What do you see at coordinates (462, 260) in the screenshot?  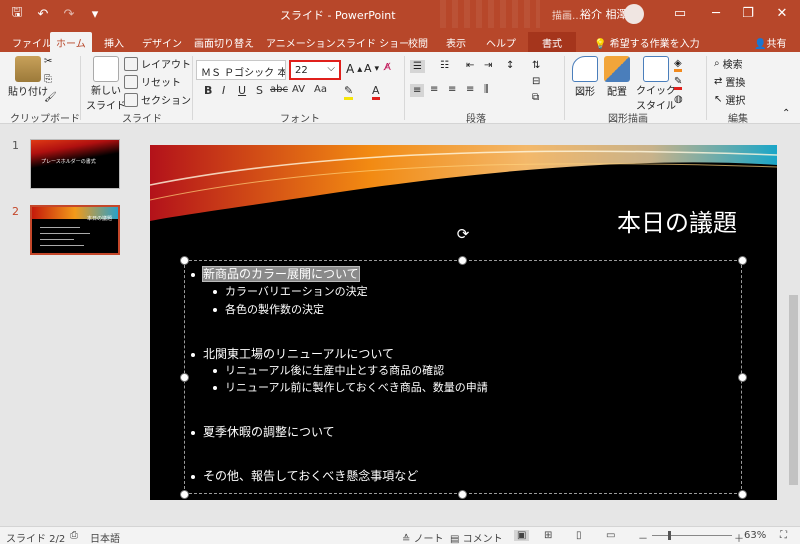 I see `resize-handle-top` at bounding box center [462, 260].